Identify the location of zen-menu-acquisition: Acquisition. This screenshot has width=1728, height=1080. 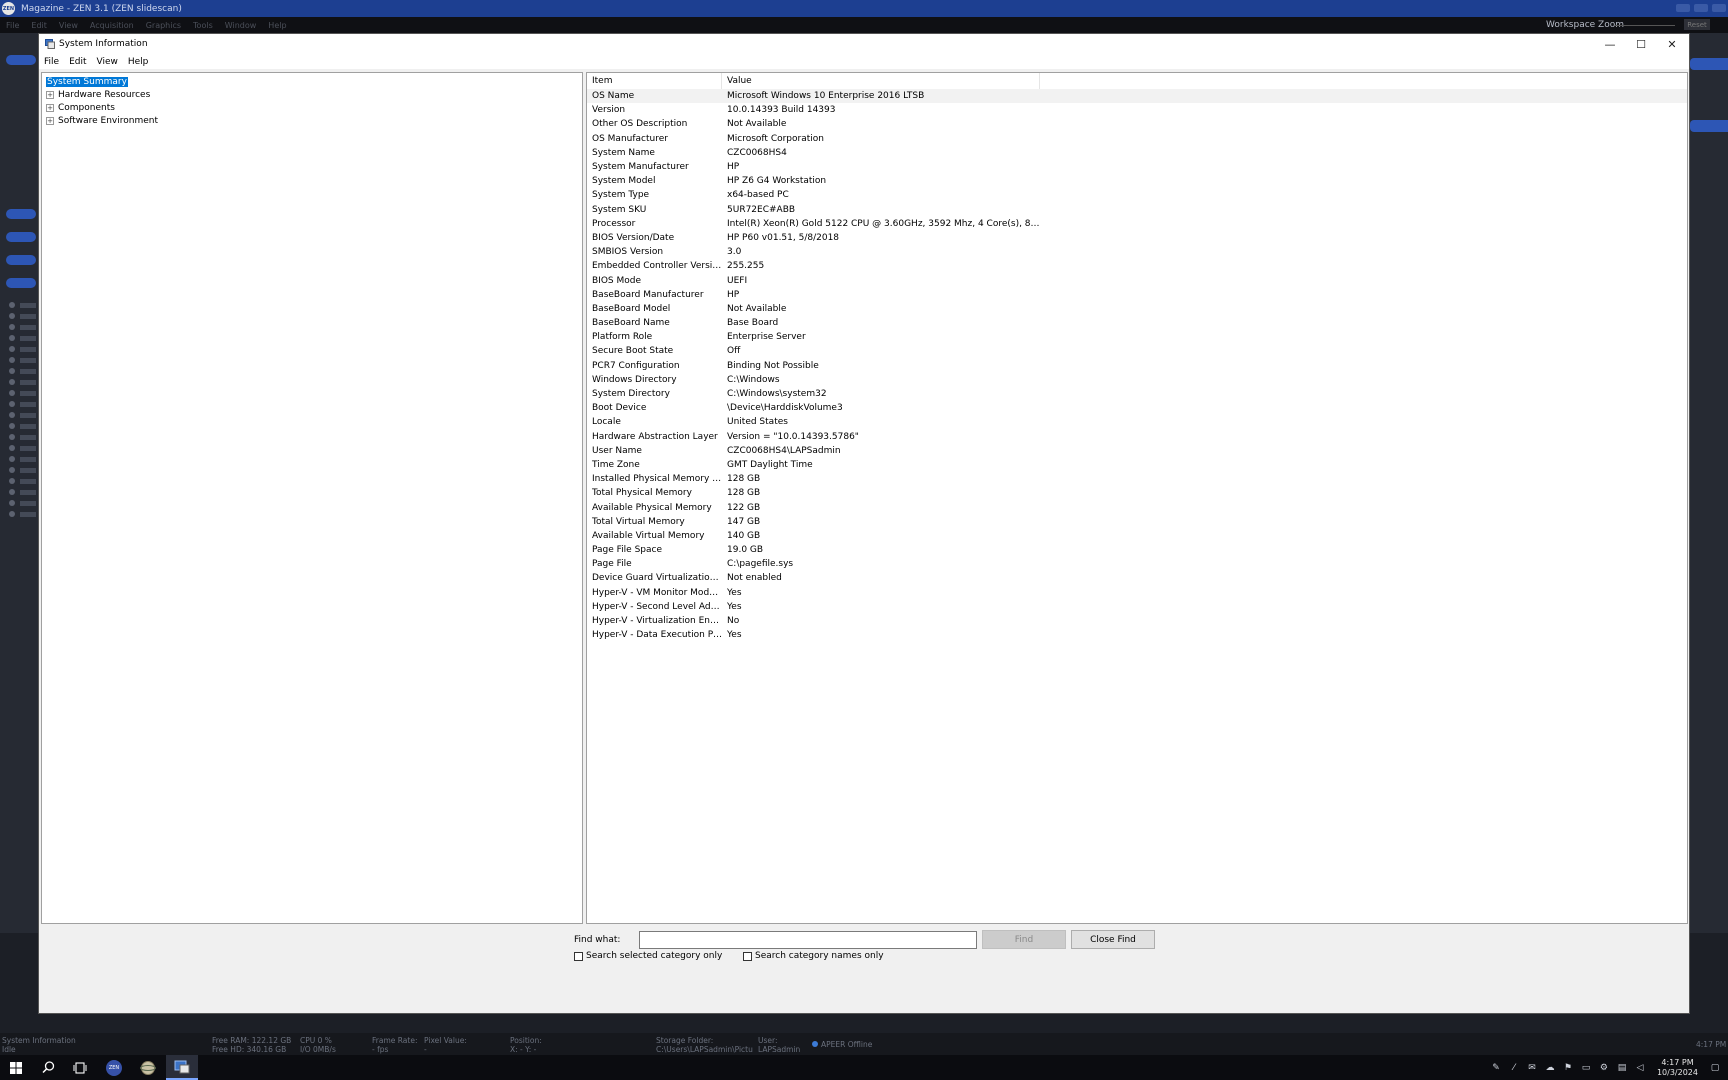
(112, 25).